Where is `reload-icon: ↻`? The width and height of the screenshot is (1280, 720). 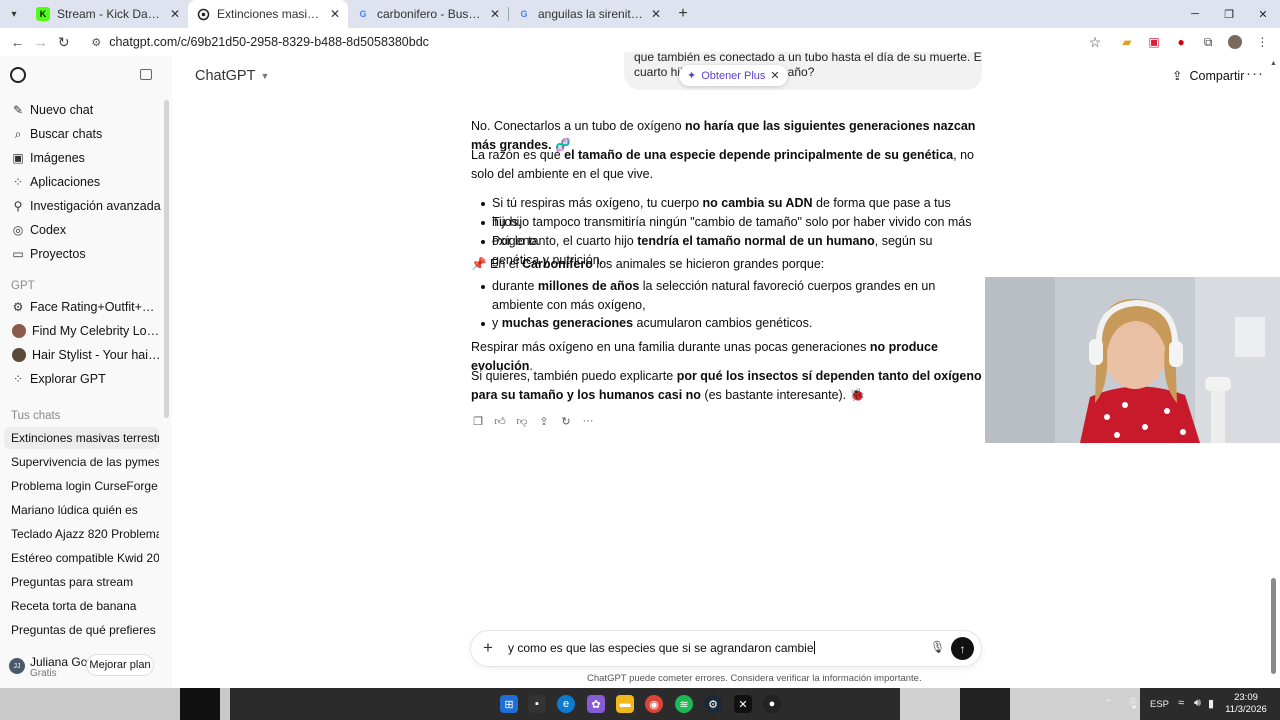 reload-icon: ↻ is located at coordinates (63, 42).